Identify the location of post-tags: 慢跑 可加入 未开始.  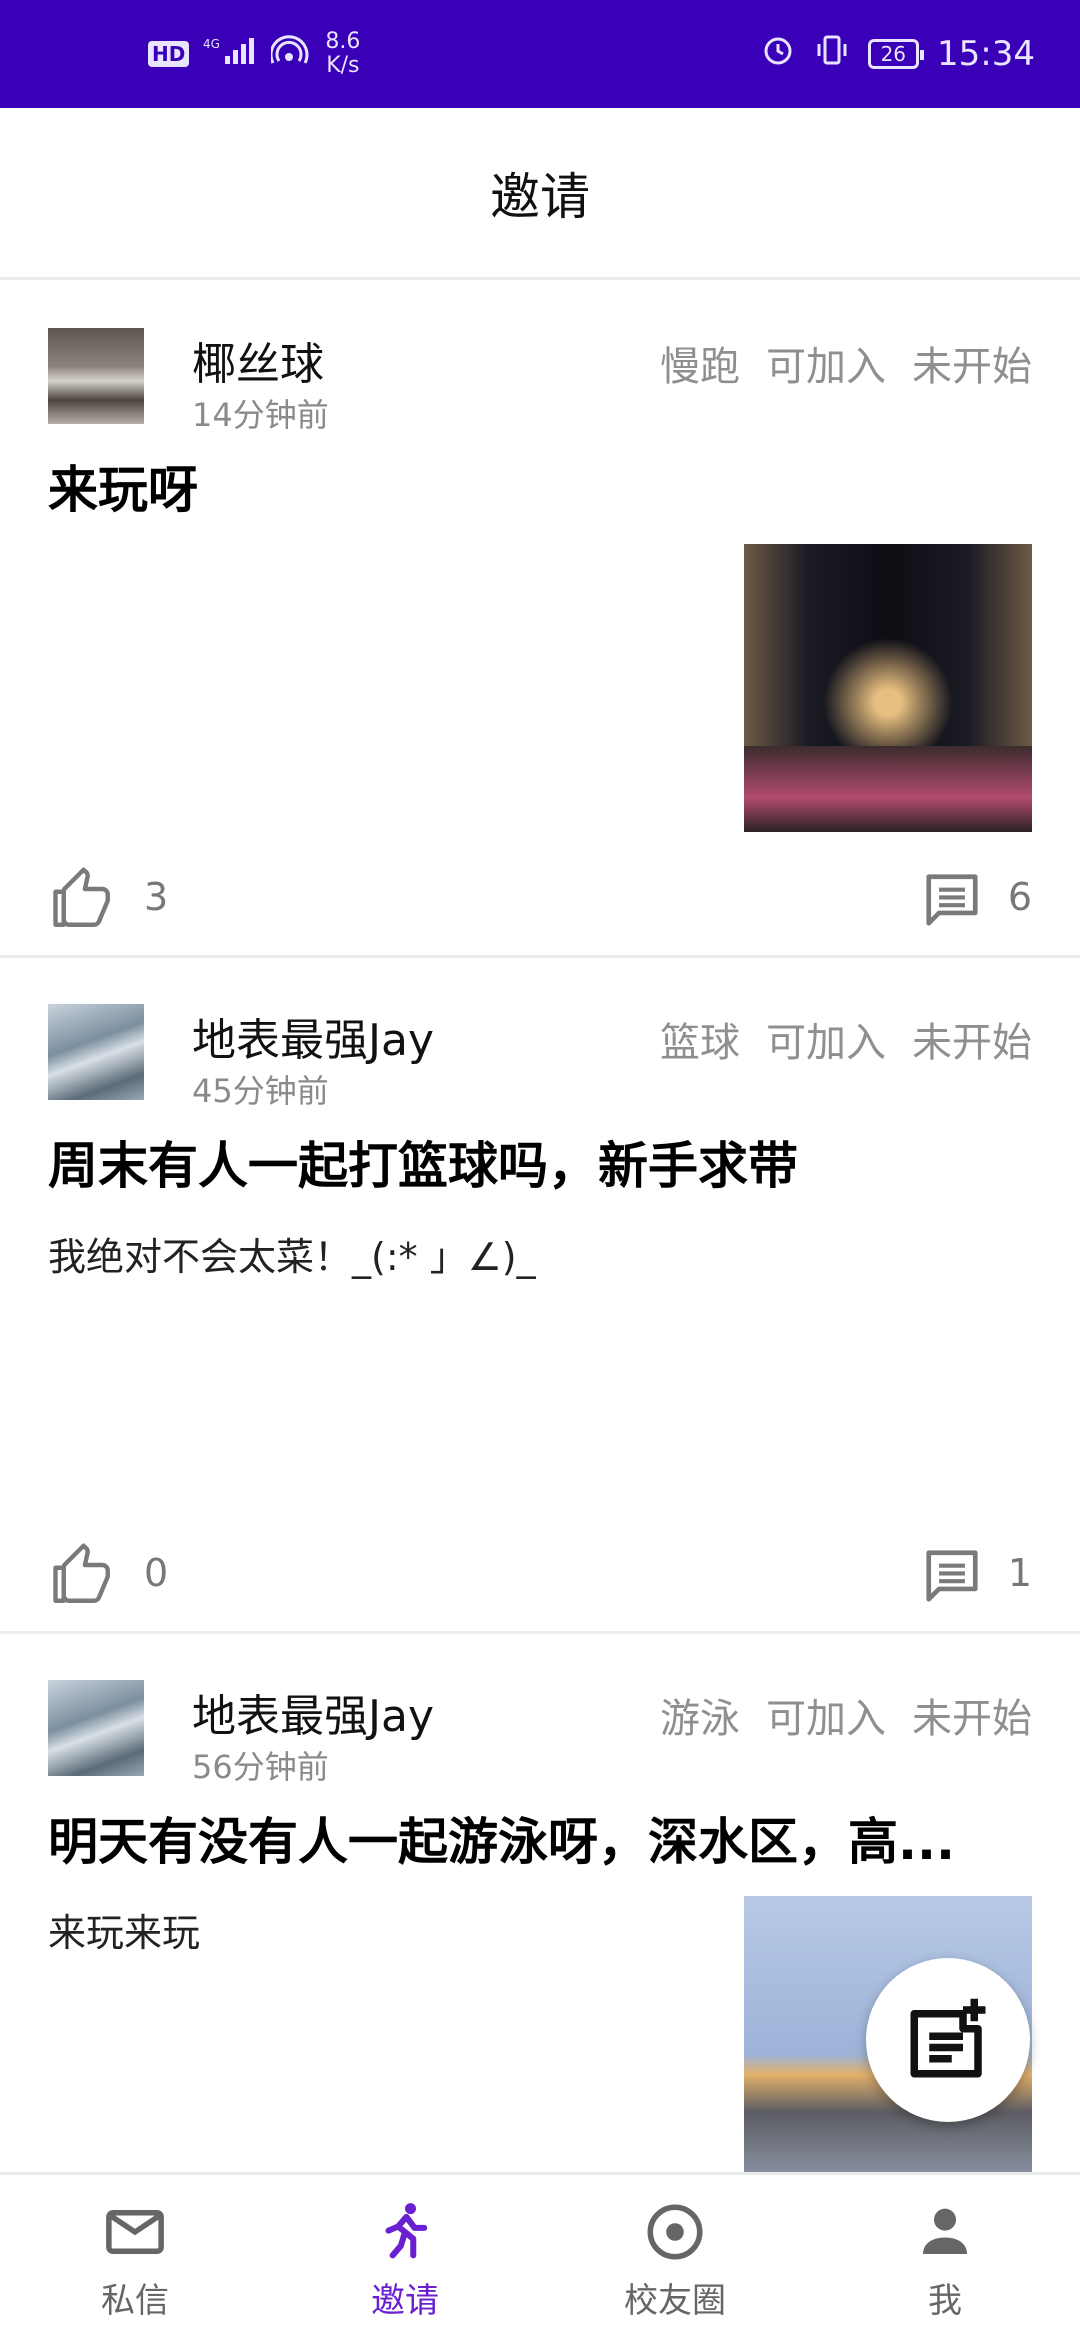
(846, 363).